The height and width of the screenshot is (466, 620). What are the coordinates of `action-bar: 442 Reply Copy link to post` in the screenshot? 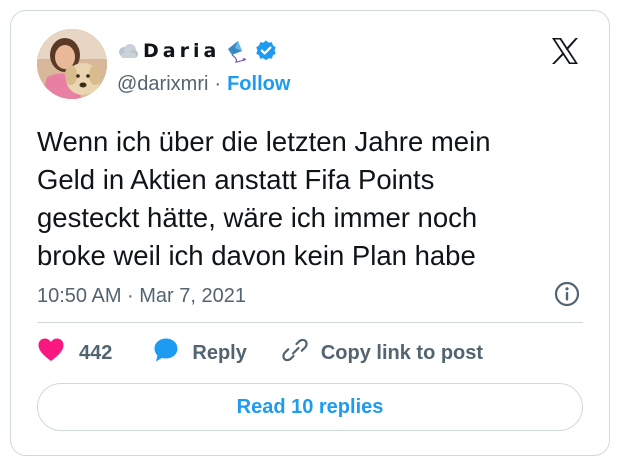 It's located at (260, 353).